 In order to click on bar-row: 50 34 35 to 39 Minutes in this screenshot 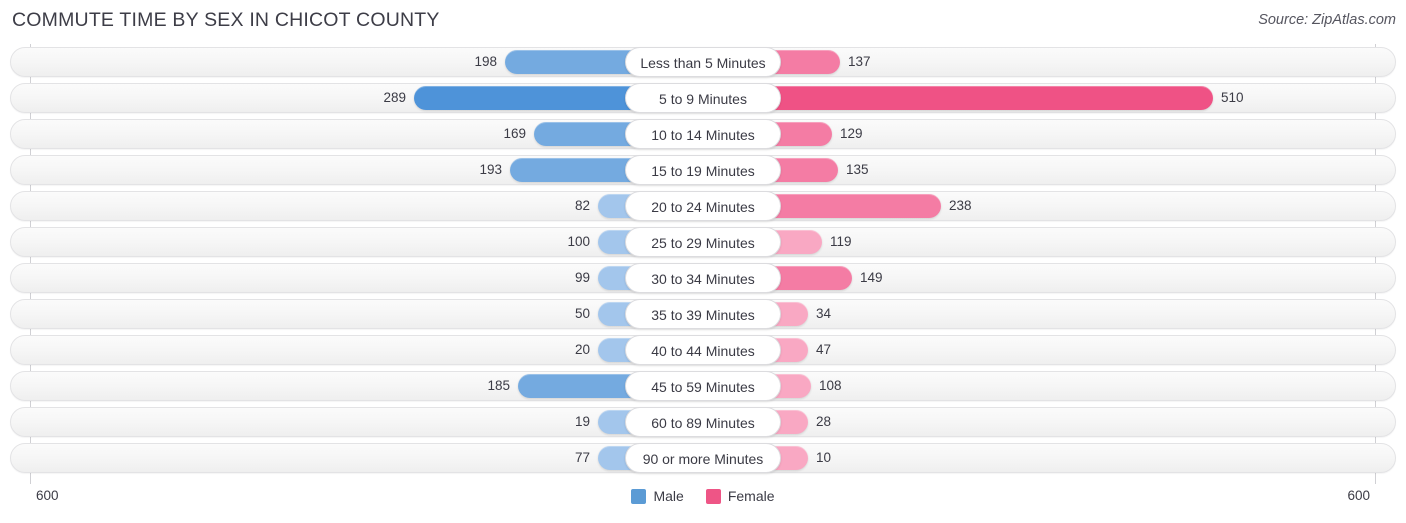, I will do `click(703, 314)`.